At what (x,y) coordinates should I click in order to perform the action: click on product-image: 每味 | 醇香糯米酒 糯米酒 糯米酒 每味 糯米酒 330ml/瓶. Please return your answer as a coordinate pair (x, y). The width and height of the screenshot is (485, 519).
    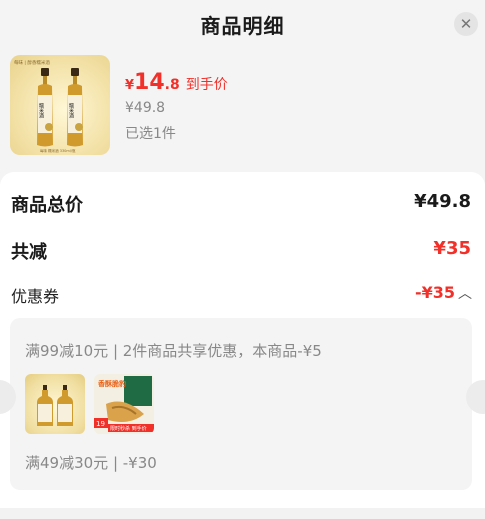
    Looking at the image, I should click on (60, 105).